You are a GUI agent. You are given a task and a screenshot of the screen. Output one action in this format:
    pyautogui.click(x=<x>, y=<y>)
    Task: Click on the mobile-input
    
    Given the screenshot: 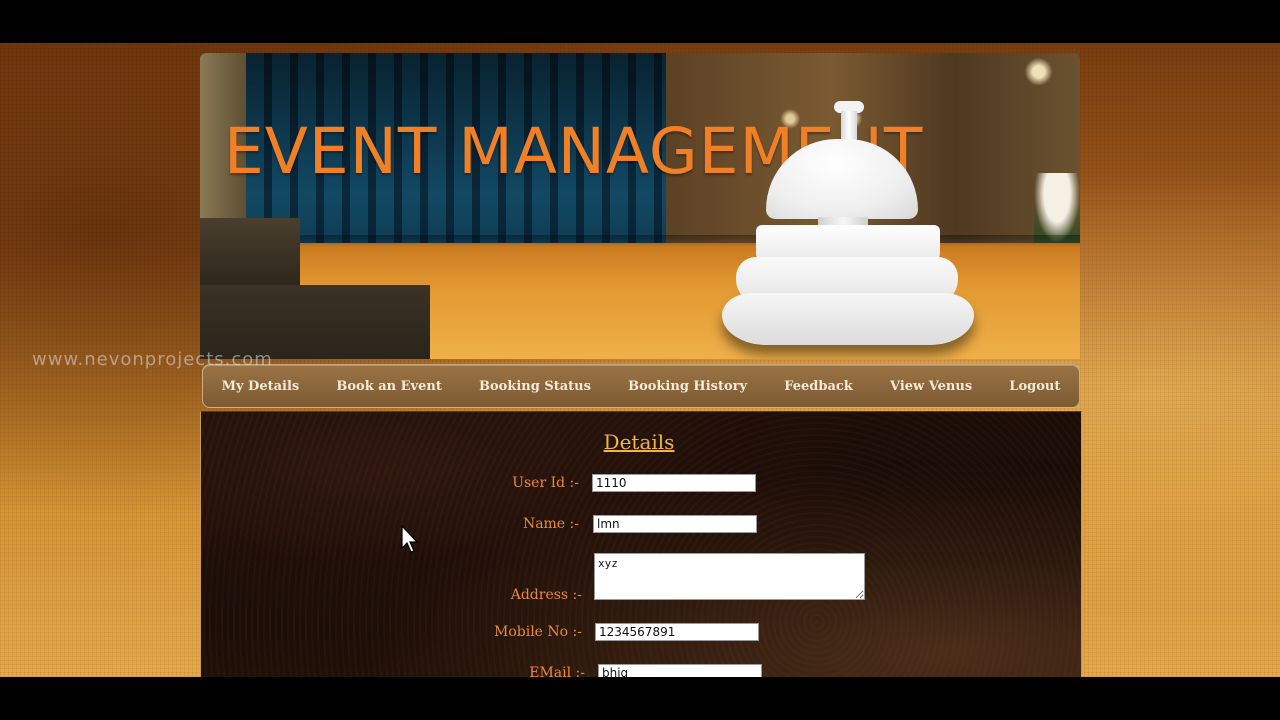 What is the action you would take?
    pyautogui.click(x=677, y=632)
    